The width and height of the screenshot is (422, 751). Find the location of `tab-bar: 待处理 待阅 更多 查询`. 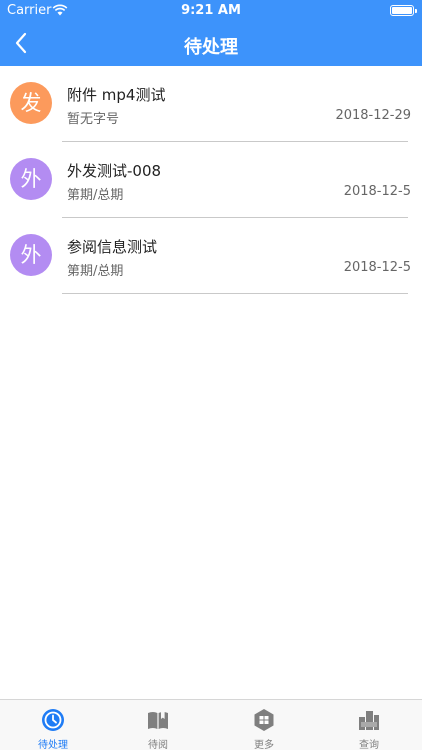

tab-bar: 待处理 待阅 更多 查询 is located at coordinates (211, 725).